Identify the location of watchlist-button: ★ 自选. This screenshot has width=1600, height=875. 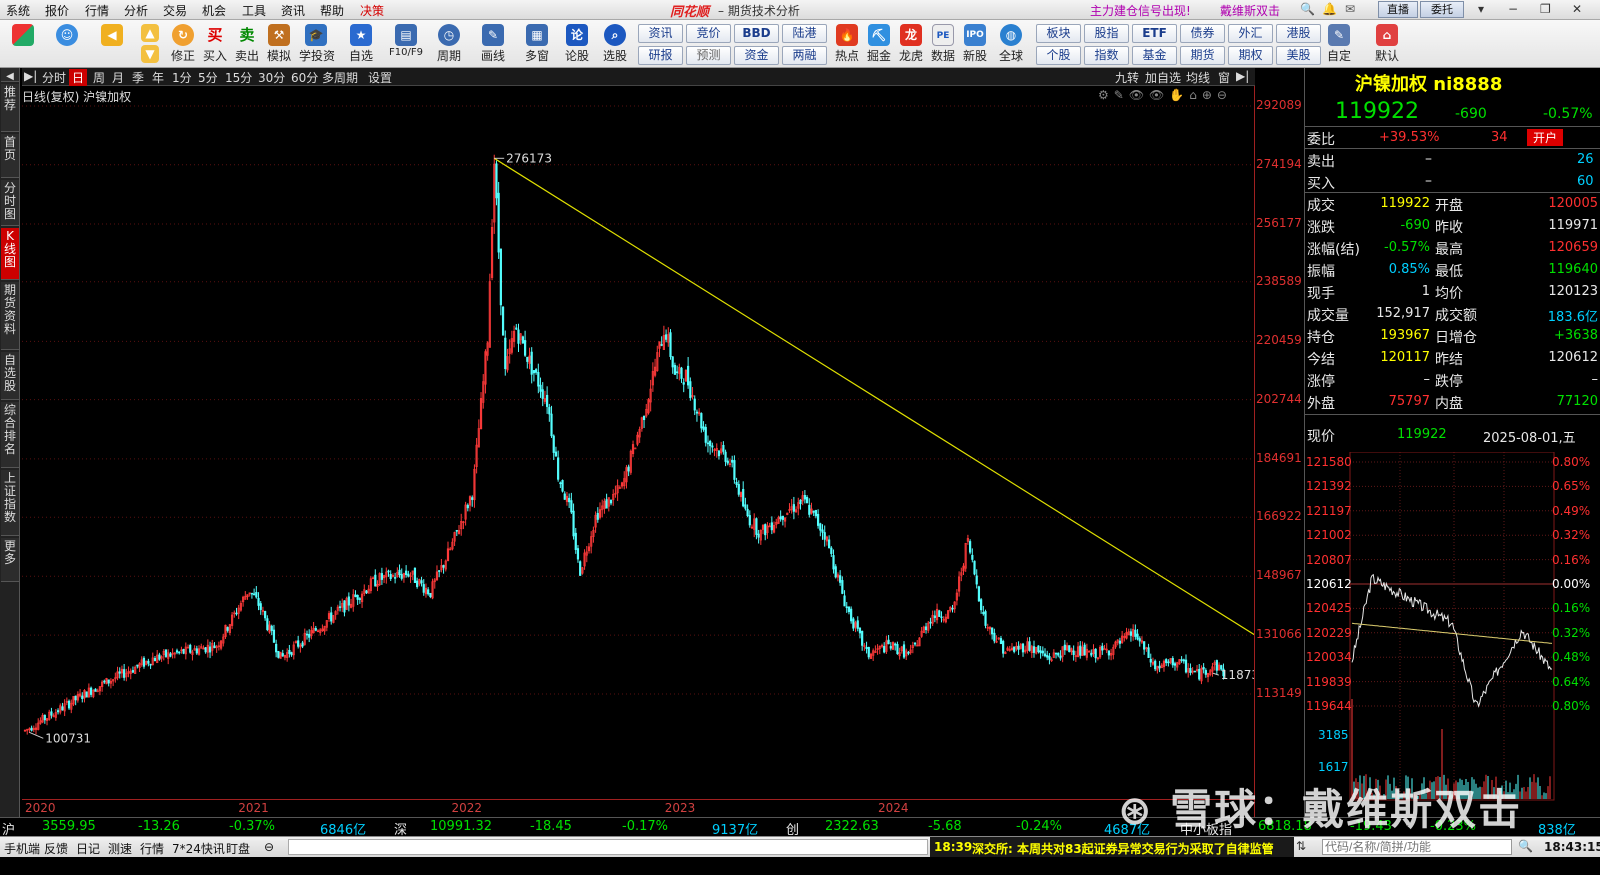
(361, 45).